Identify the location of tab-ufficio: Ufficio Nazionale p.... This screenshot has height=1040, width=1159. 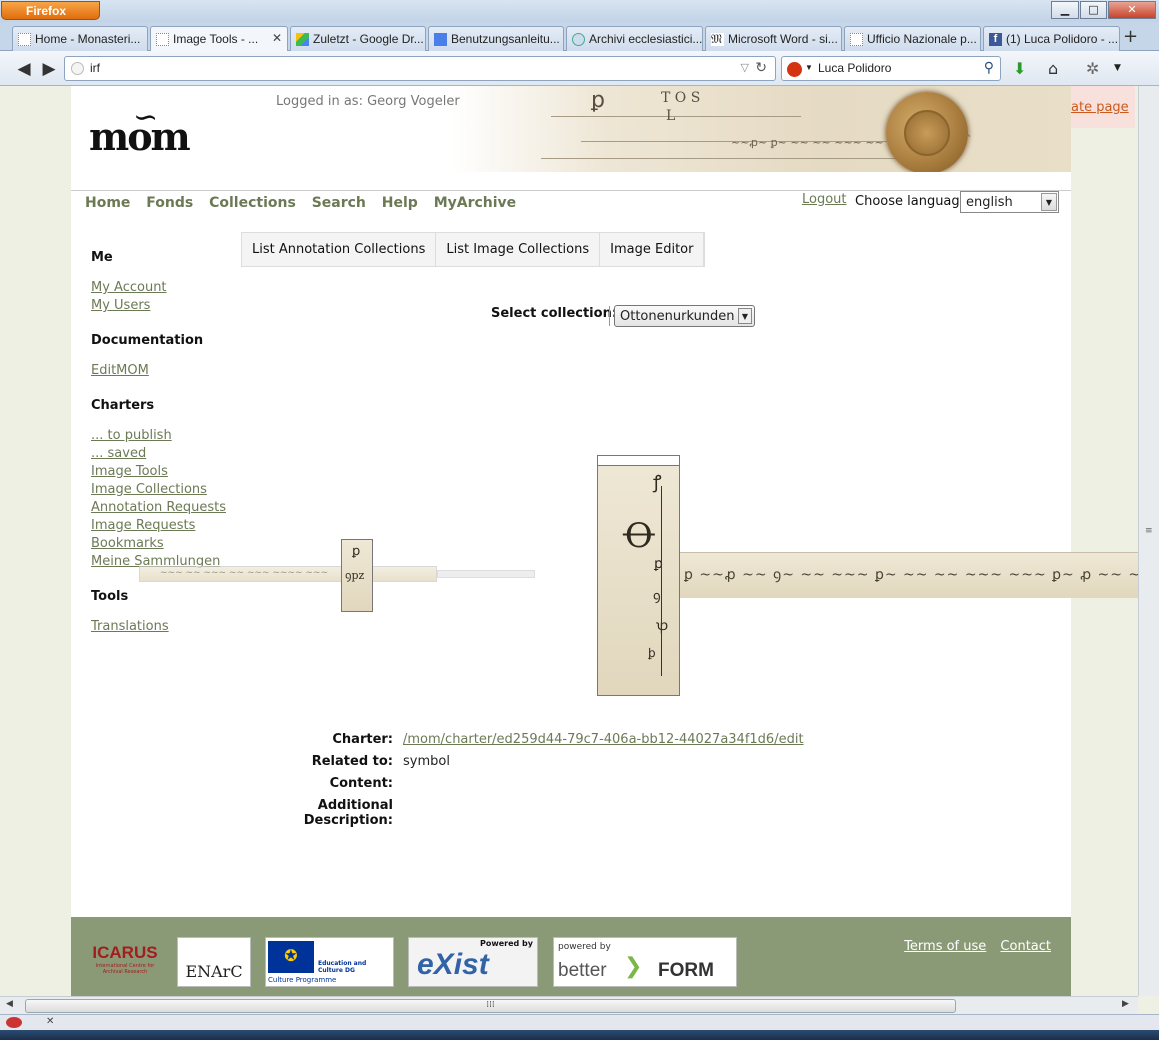
(912, 38).